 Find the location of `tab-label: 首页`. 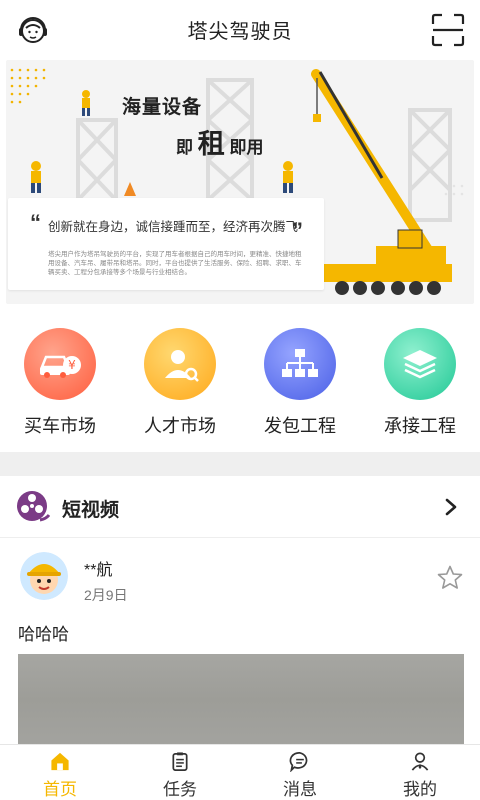

tab-label: 首页 is located at coordinates (60, 789).